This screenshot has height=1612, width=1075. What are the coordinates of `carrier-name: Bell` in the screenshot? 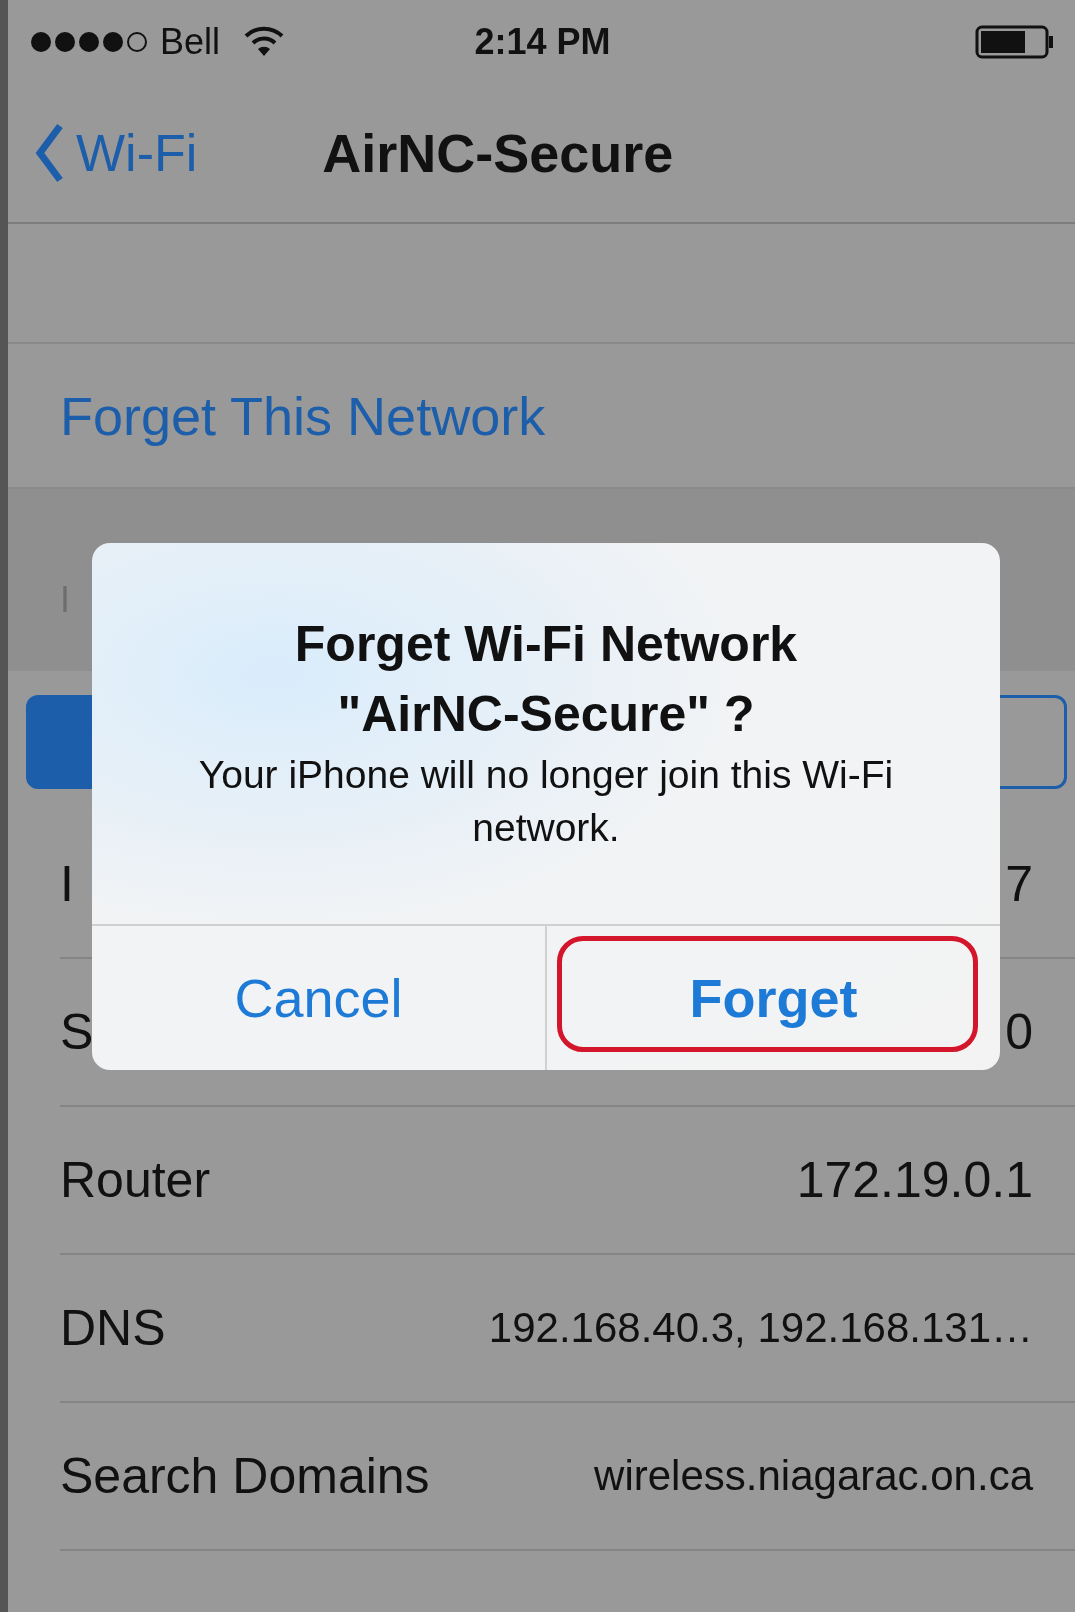 It's located at (190, 42).